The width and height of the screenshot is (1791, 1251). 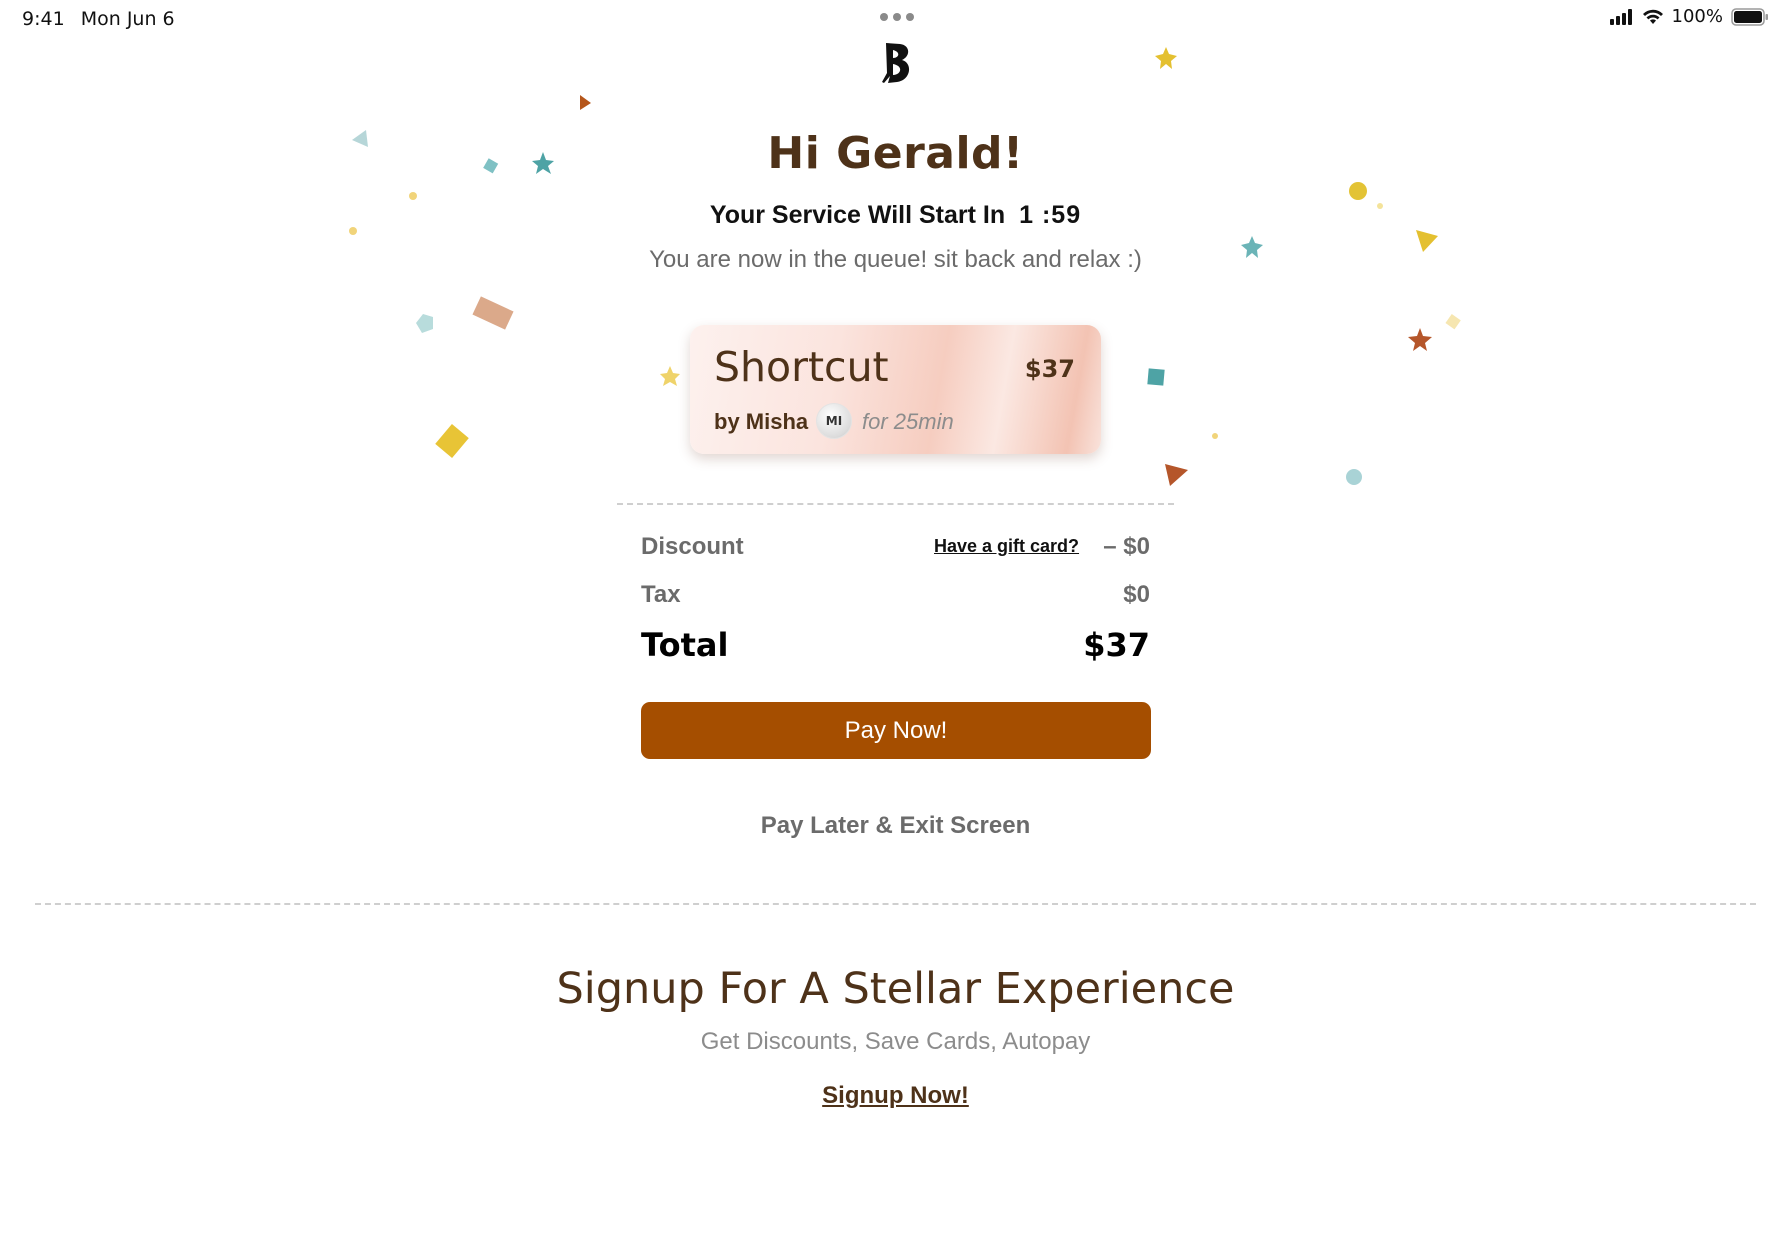 What do you see at coordinates (897, 17) in the screenshot?
I see `multitask-dots-icon` at bounding box center [897, 17].